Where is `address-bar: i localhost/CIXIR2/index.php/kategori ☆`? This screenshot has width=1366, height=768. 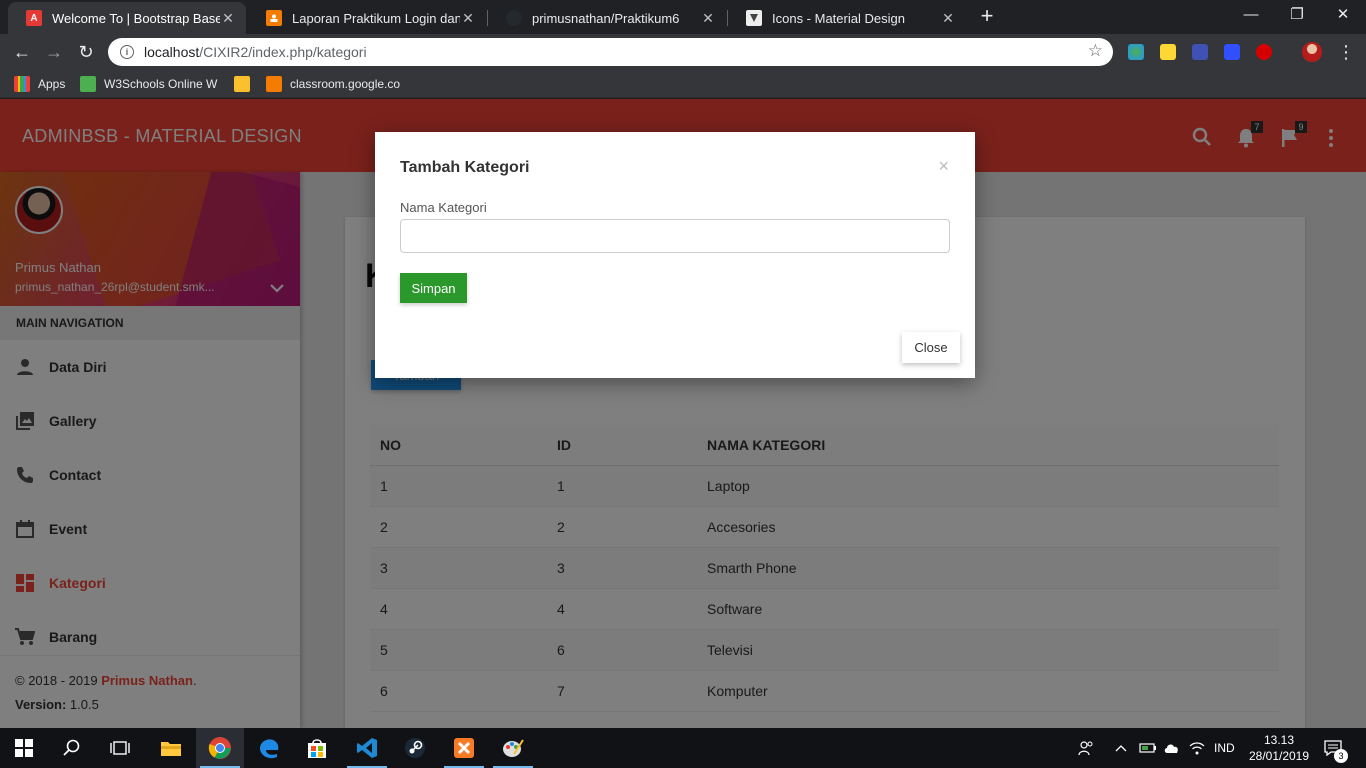 address-bar: i localhost/CIXIR2/index.php/kategori ☆ is located at coordinates (610, 52).